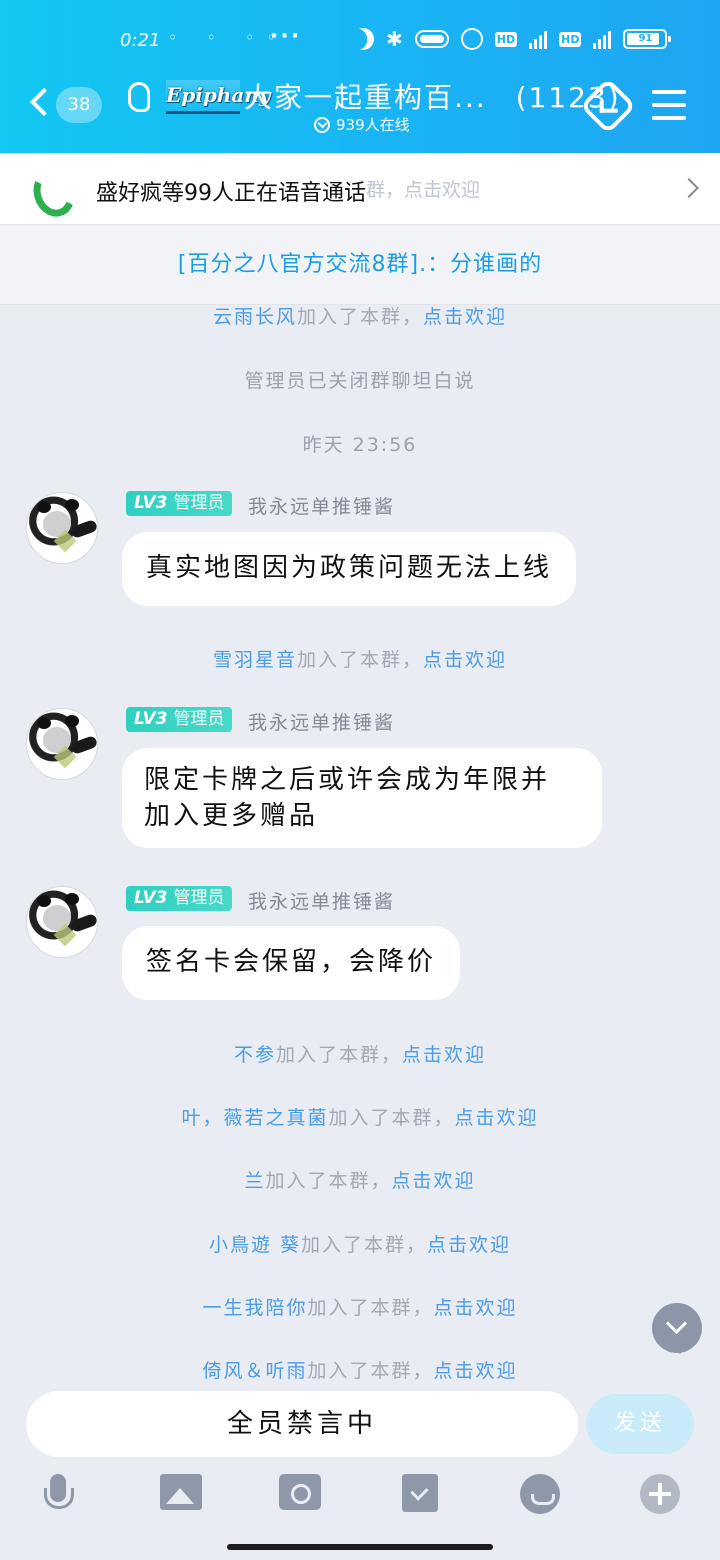 Image resolution: width=720 pixels, height=1560 pixels. What do you see at coordinates (362, 798) in the screenshot?
I see `message-bubble: 限定卡牌之后或许会成为年限并 加入更多赠品` at bounding box center [362, 798].